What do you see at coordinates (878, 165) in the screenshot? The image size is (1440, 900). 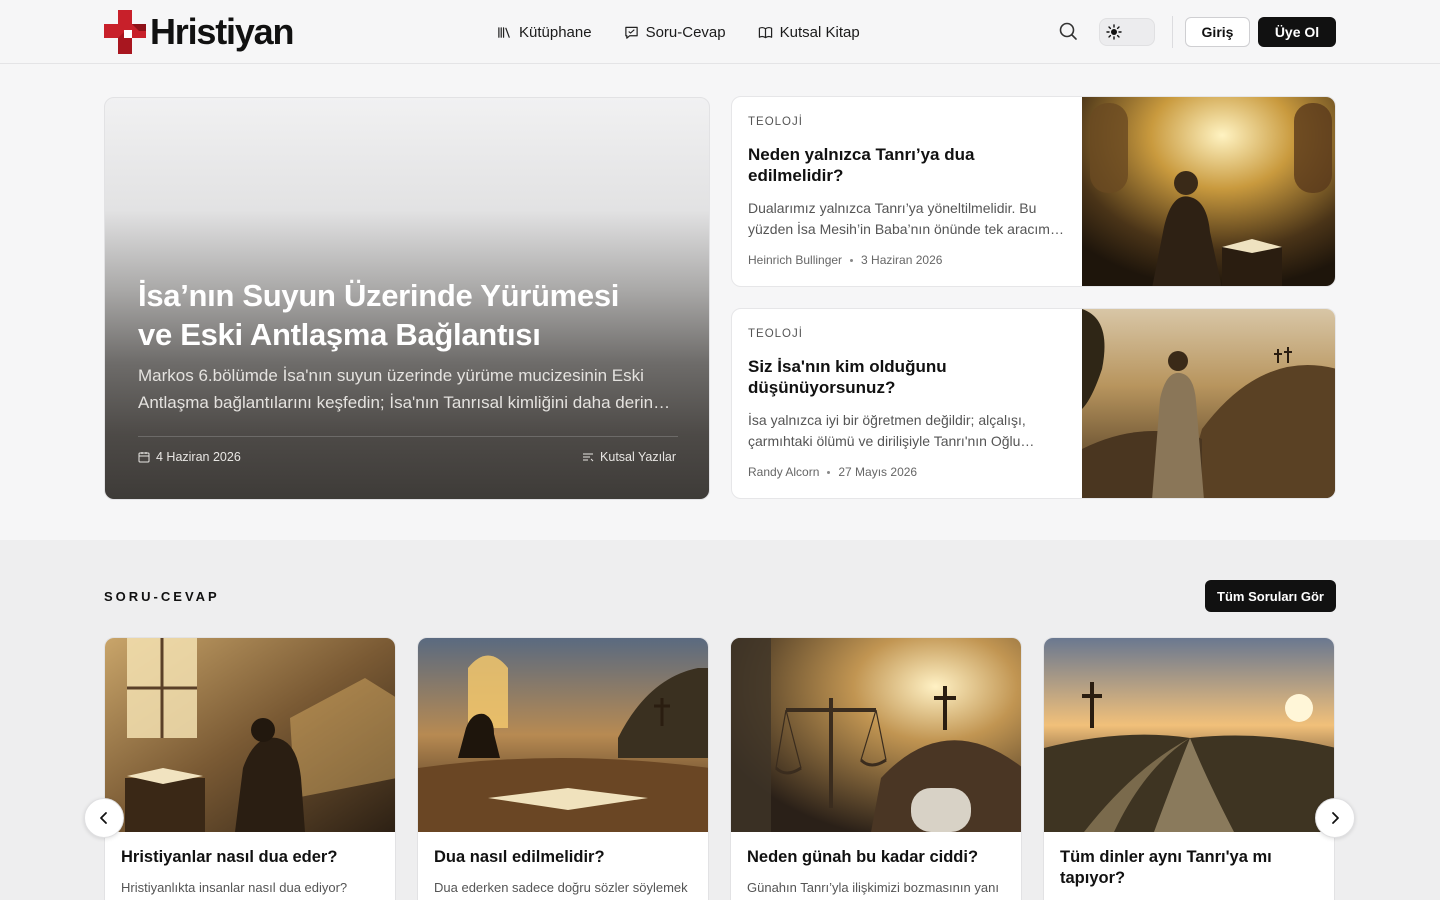 I see `article-title: Neden yalnızca Tanrı’ya dua edilmelidir?` at bounding box center [878, 165].